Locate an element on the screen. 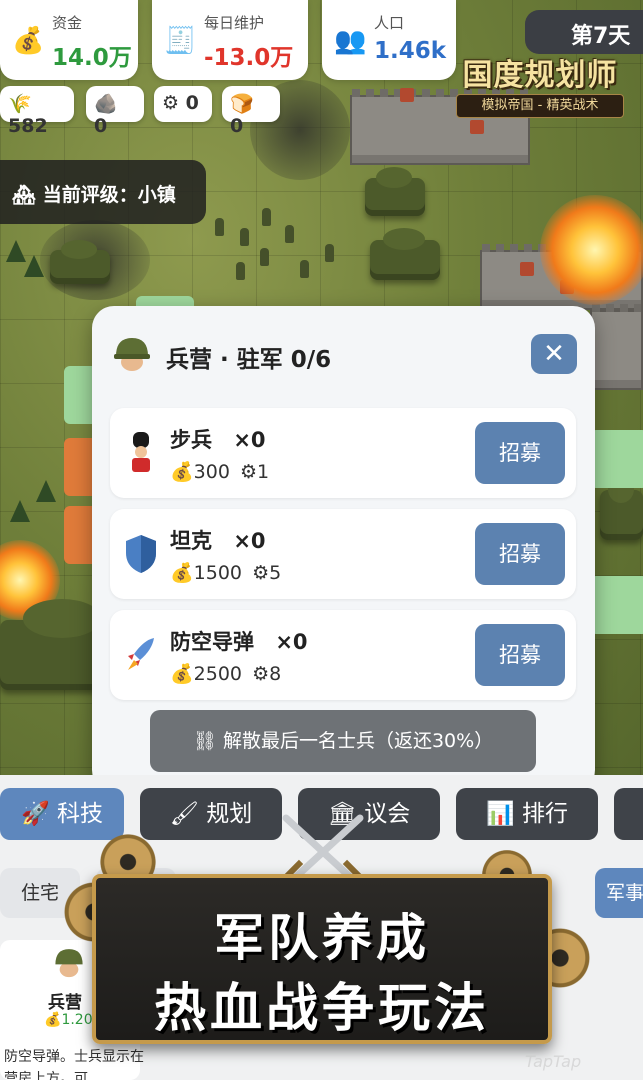 The image size is (643, 1080). tab-ranking: 📊 排行 is located at coordinates (527, 814).